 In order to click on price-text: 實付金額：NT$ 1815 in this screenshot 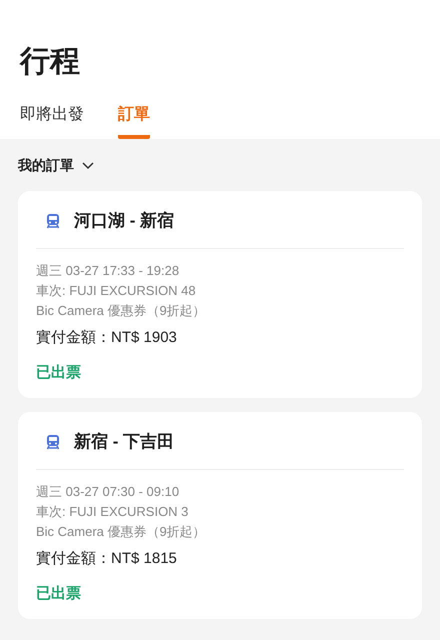, I will do `click(107, 559)`.